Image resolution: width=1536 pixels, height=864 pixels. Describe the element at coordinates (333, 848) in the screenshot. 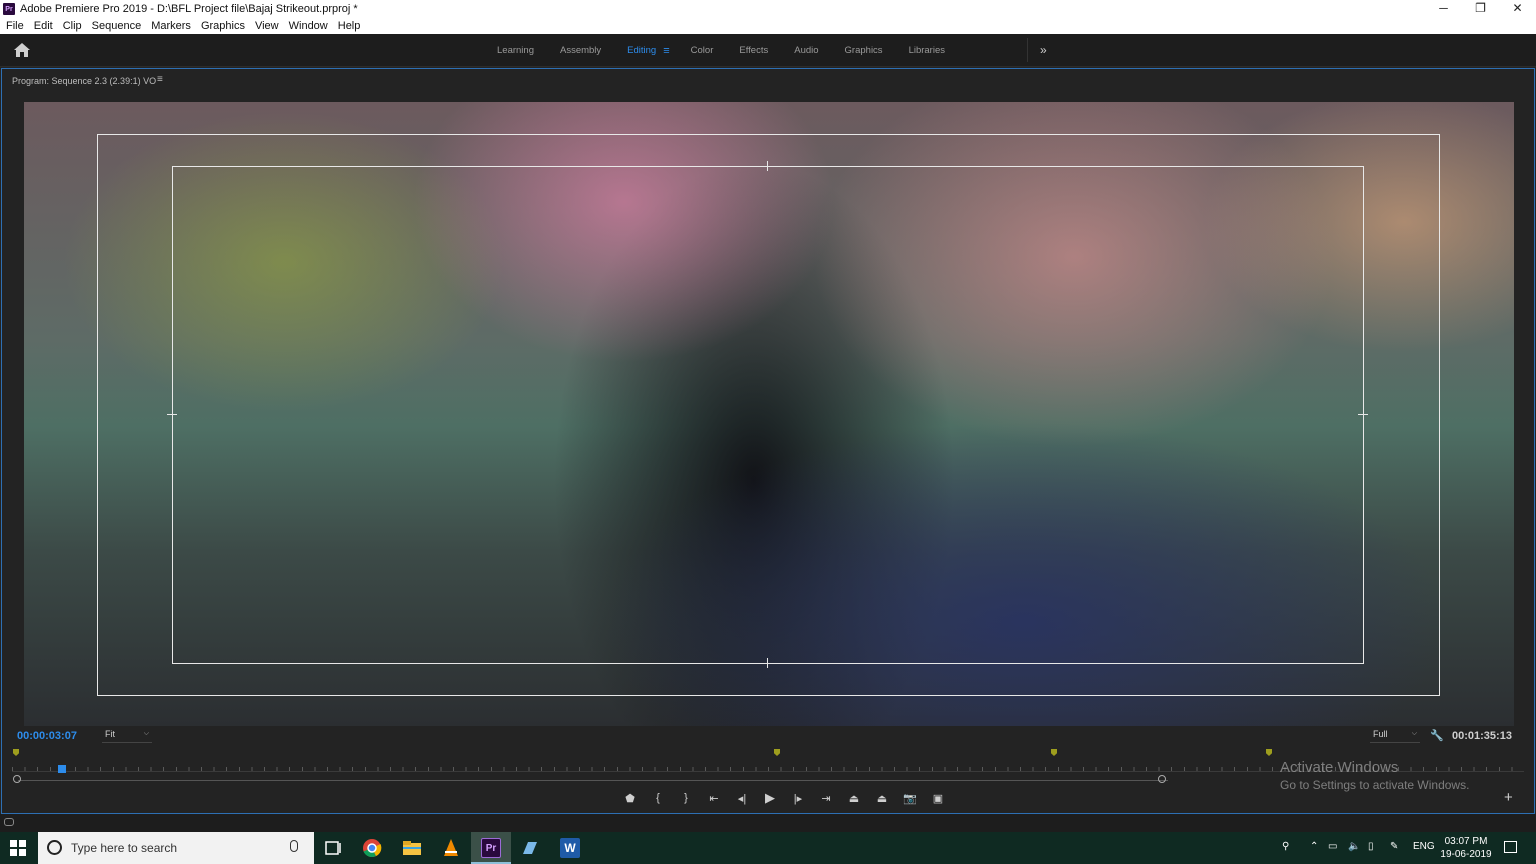

I see `task-view-icon` at that location.